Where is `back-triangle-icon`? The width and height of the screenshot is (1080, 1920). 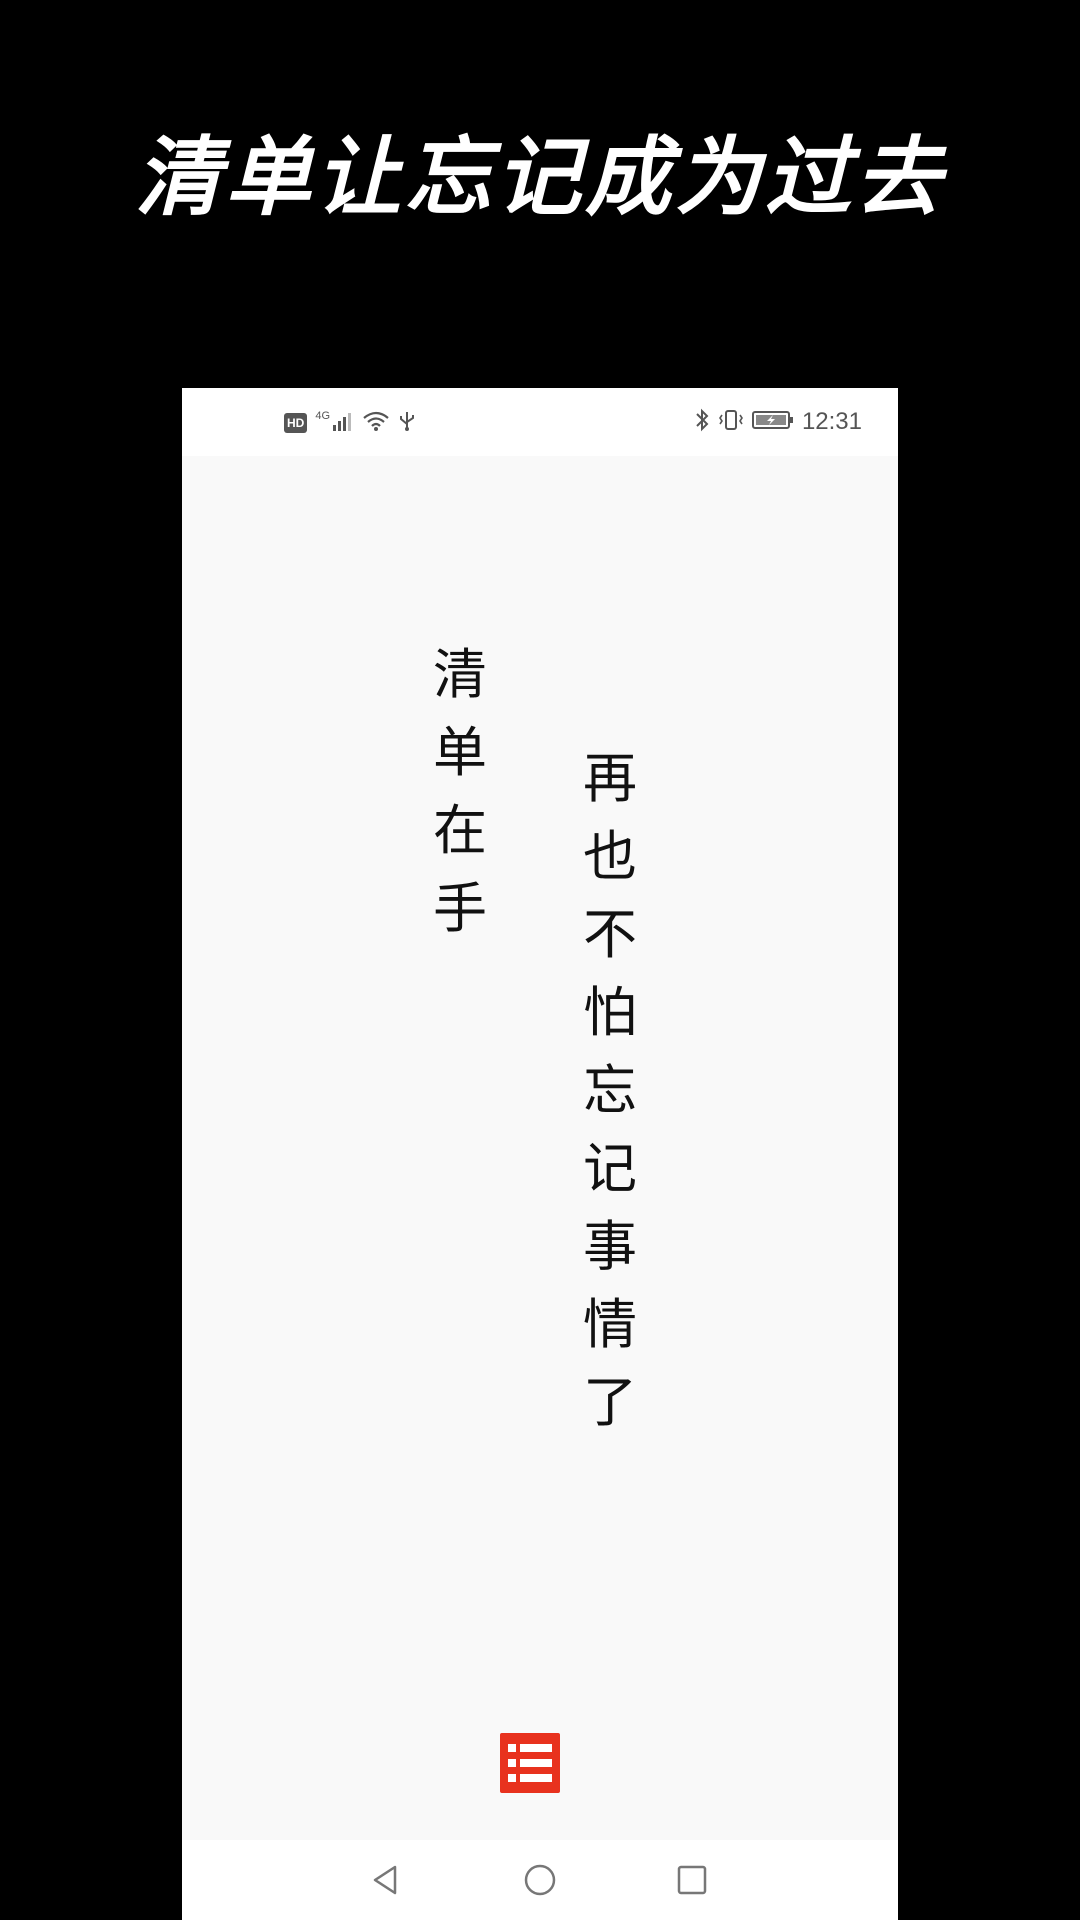 back-triangle-icon is located at coordinates (386, 1880).